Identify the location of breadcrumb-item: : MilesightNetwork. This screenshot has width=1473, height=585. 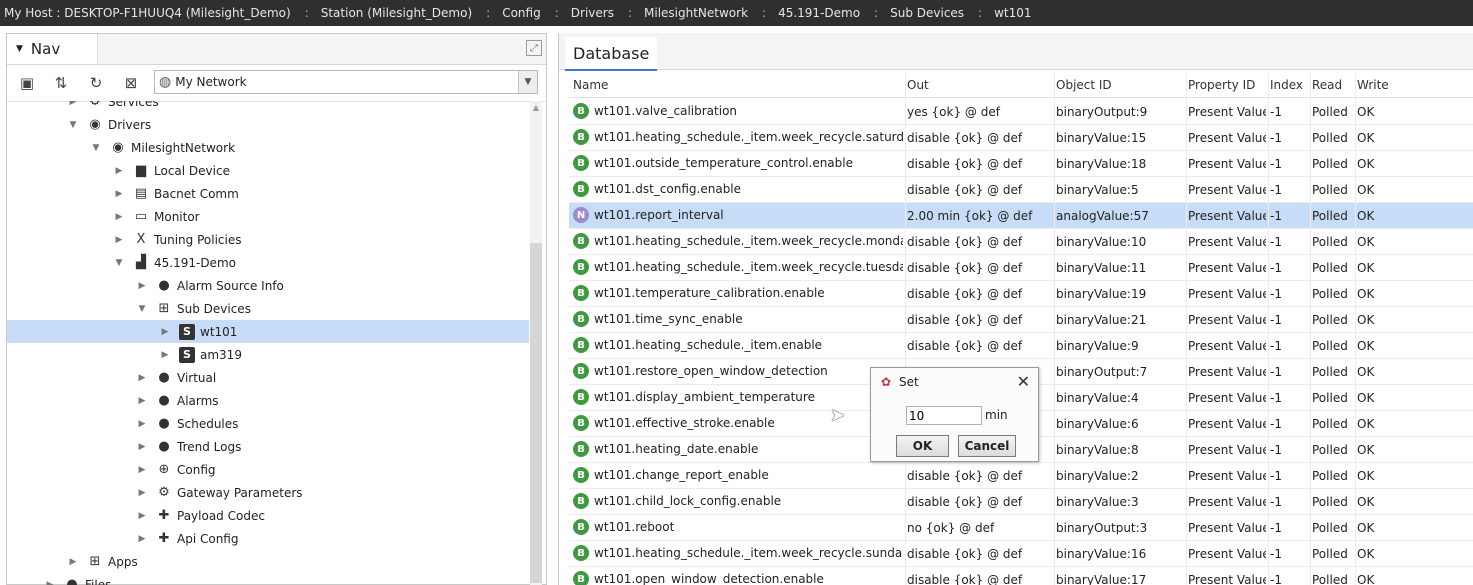
(681, 13).